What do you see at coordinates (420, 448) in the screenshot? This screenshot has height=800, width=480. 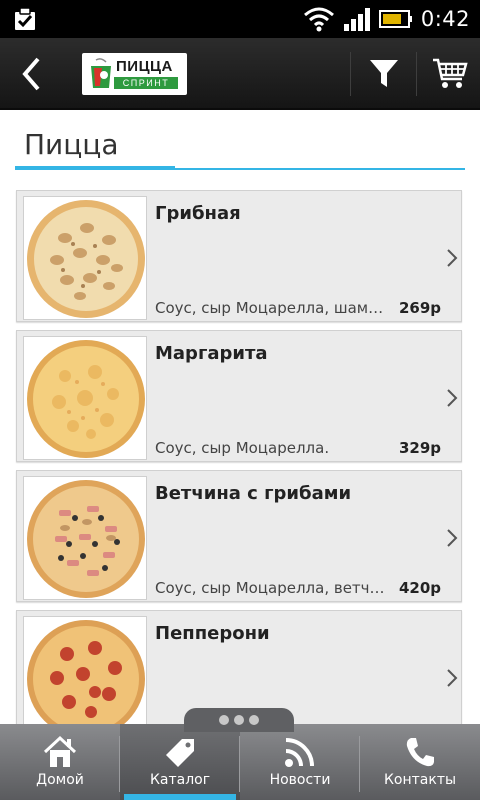 I see `product-price: 329р` at bounding box center [420, 448].